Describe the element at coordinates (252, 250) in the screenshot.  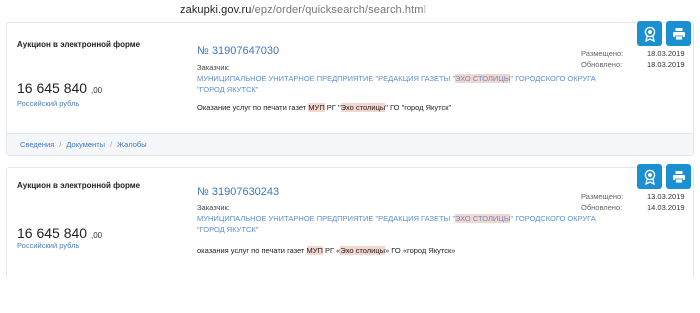
I see `subject-text: оказания услуг по печати газет` at that location.